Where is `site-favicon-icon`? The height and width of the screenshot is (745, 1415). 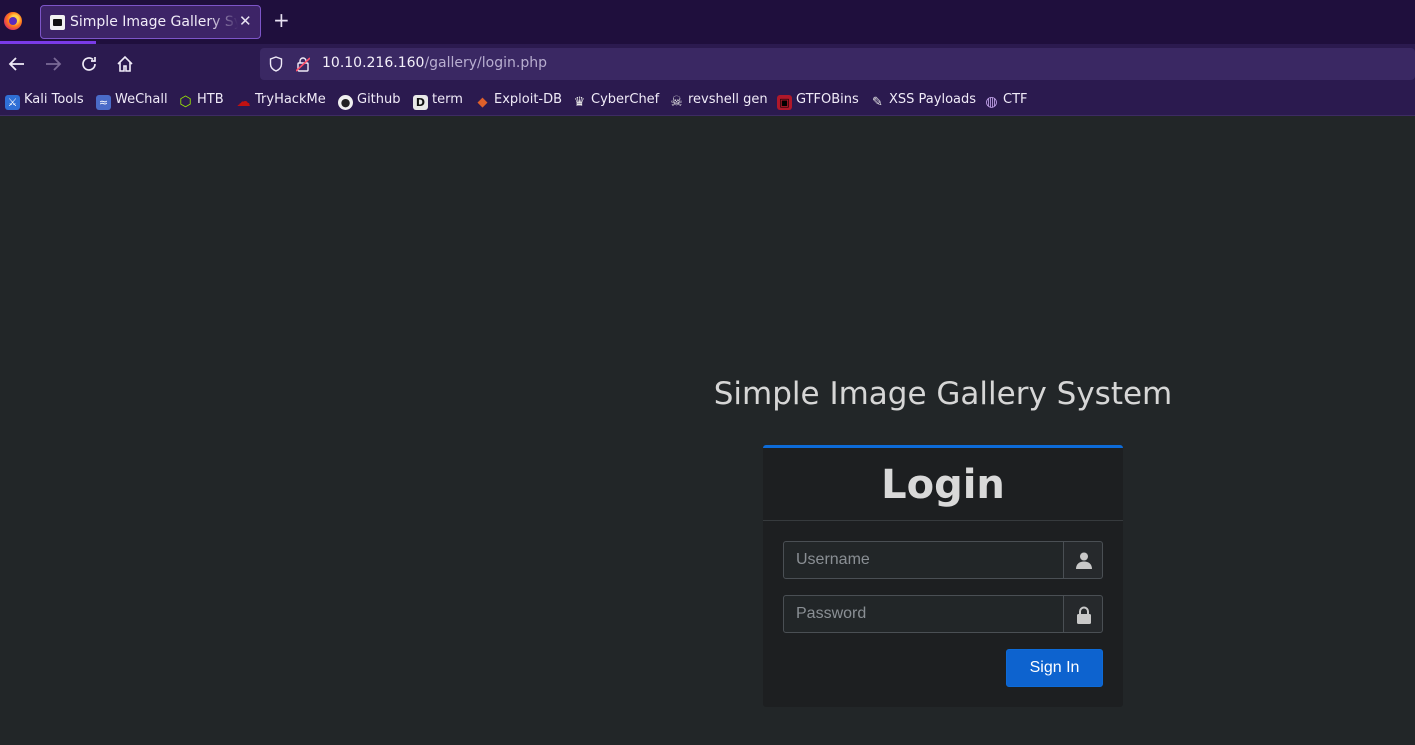 site-favicon-icon is located at coordinates (57, 22).